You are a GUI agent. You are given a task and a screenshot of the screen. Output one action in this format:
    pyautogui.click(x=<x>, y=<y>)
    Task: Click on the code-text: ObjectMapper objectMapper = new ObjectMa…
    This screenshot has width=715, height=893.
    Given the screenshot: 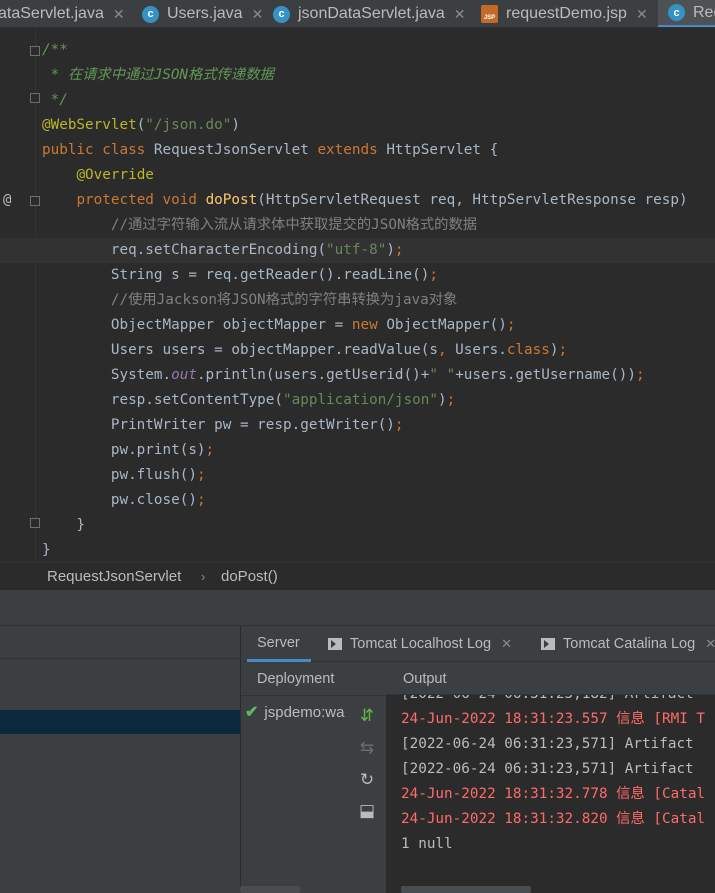 What is the action you would take?
    pyautogui.click(x=279, y=325)
    